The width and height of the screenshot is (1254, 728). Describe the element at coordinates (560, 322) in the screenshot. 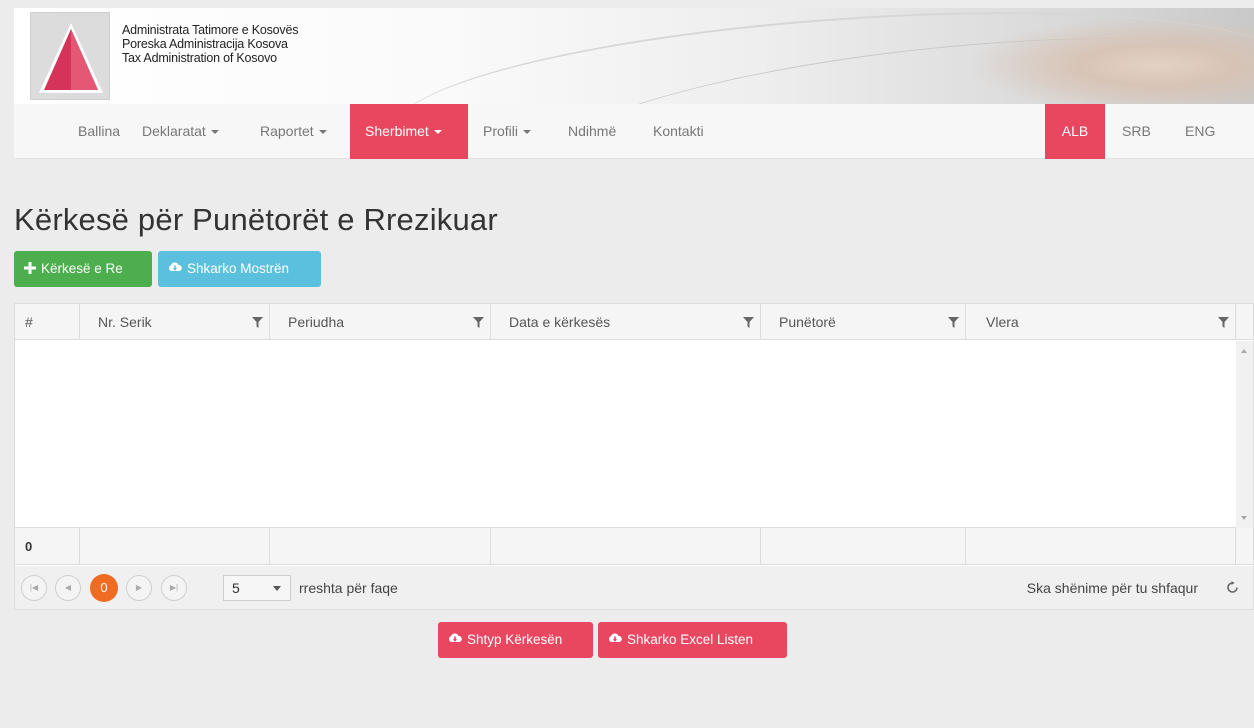

I see `column-title: Data e kërkesës` at that location.